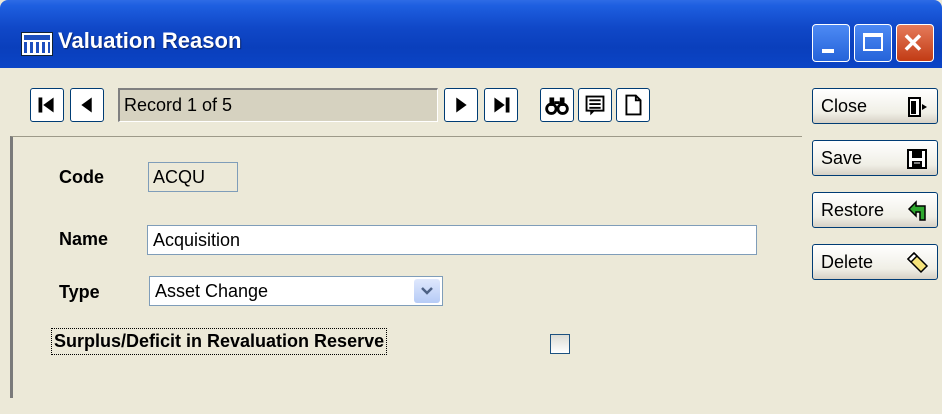  I want to click on find-button, so click(557, 105).